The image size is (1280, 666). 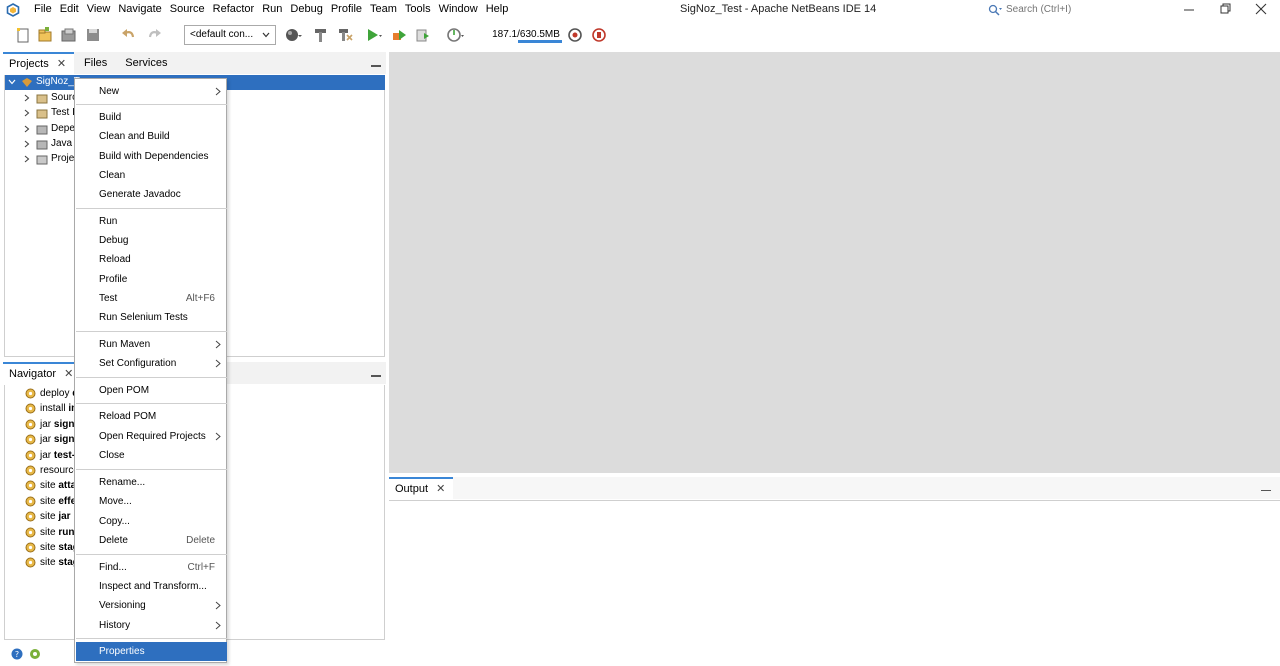 I want to click on minimize-navigator-button, so click(x=376, y=376).